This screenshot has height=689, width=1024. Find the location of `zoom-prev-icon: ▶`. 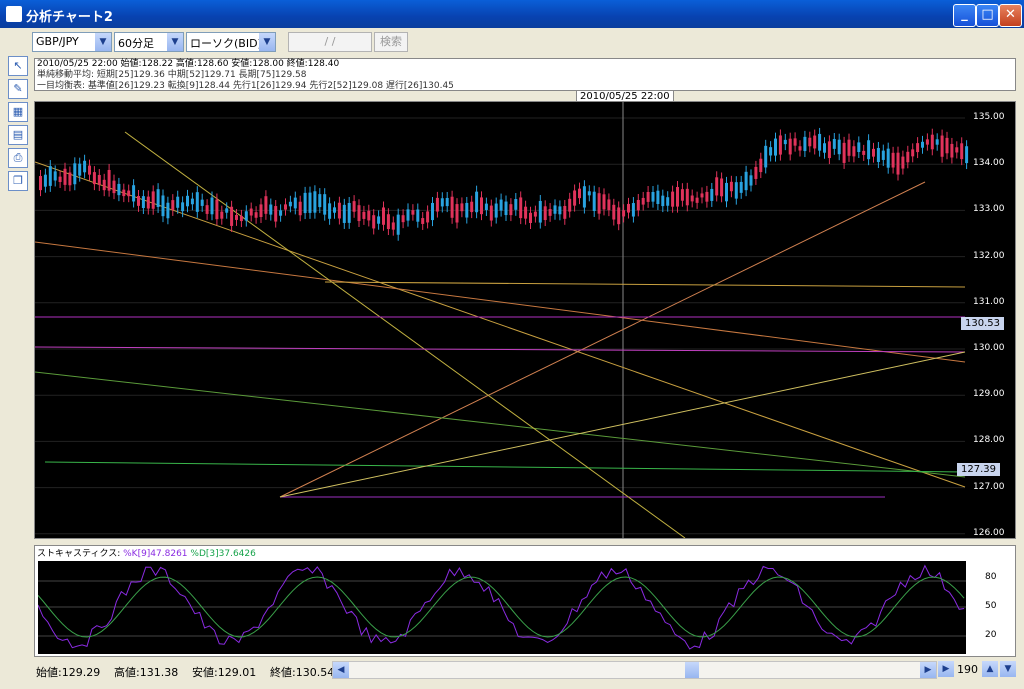

zoom-prev-icon: ▶ is located at coordinates (946, 669).